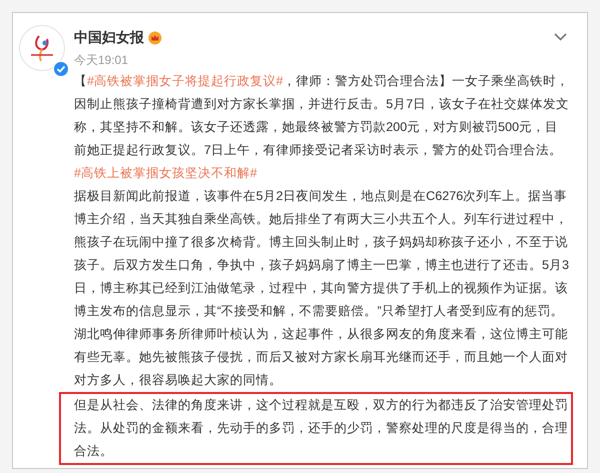  Describe the element at coordinates (109, 37) in the screenshot. I see `author-name: 中国妇女报` at that location.